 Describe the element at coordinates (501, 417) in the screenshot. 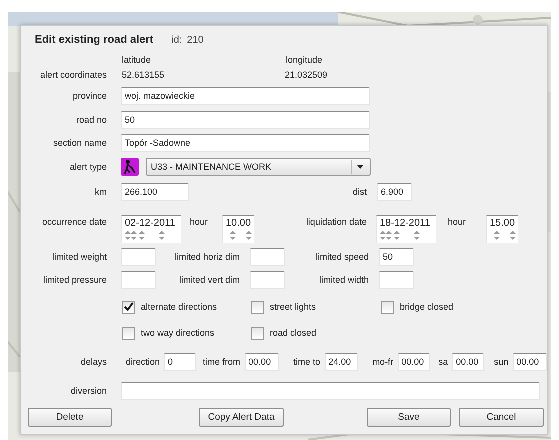

I see `cancel-button: Cancel` at that location.